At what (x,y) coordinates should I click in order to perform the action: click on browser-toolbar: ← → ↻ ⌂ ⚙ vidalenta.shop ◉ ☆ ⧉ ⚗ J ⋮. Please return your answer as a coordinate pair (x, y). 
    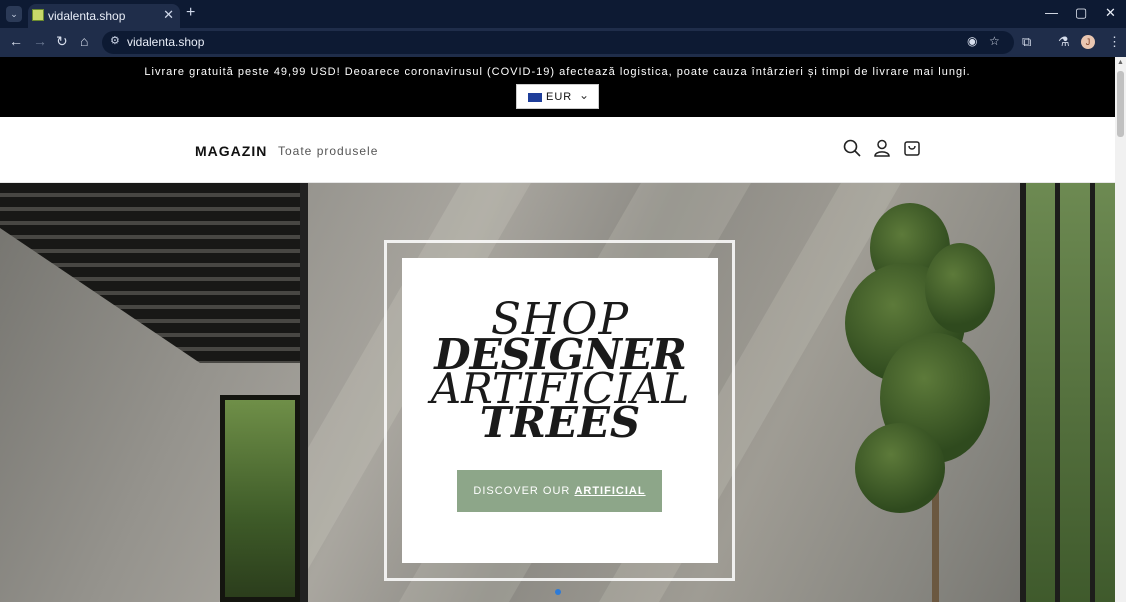
    Looking at the image, I should click on (563, 42).